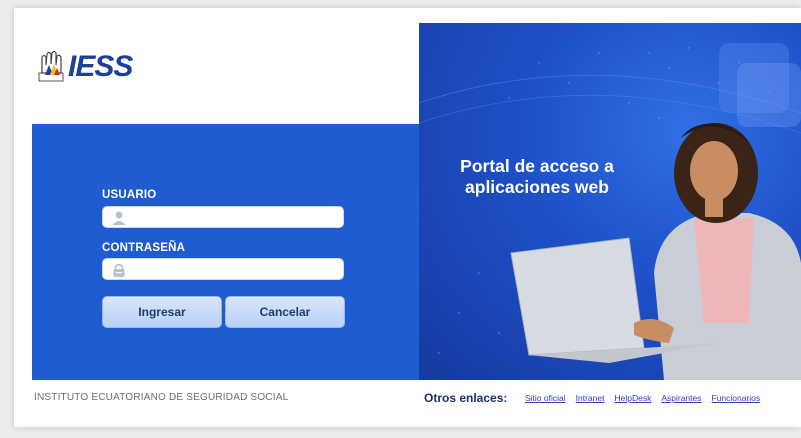 This screenshot has width=801, height=438. What do you see at coordinates (681, 398) in the screenshot?
I see `link-aspirantes: Aspirantes` at bounding box center [681, 398].